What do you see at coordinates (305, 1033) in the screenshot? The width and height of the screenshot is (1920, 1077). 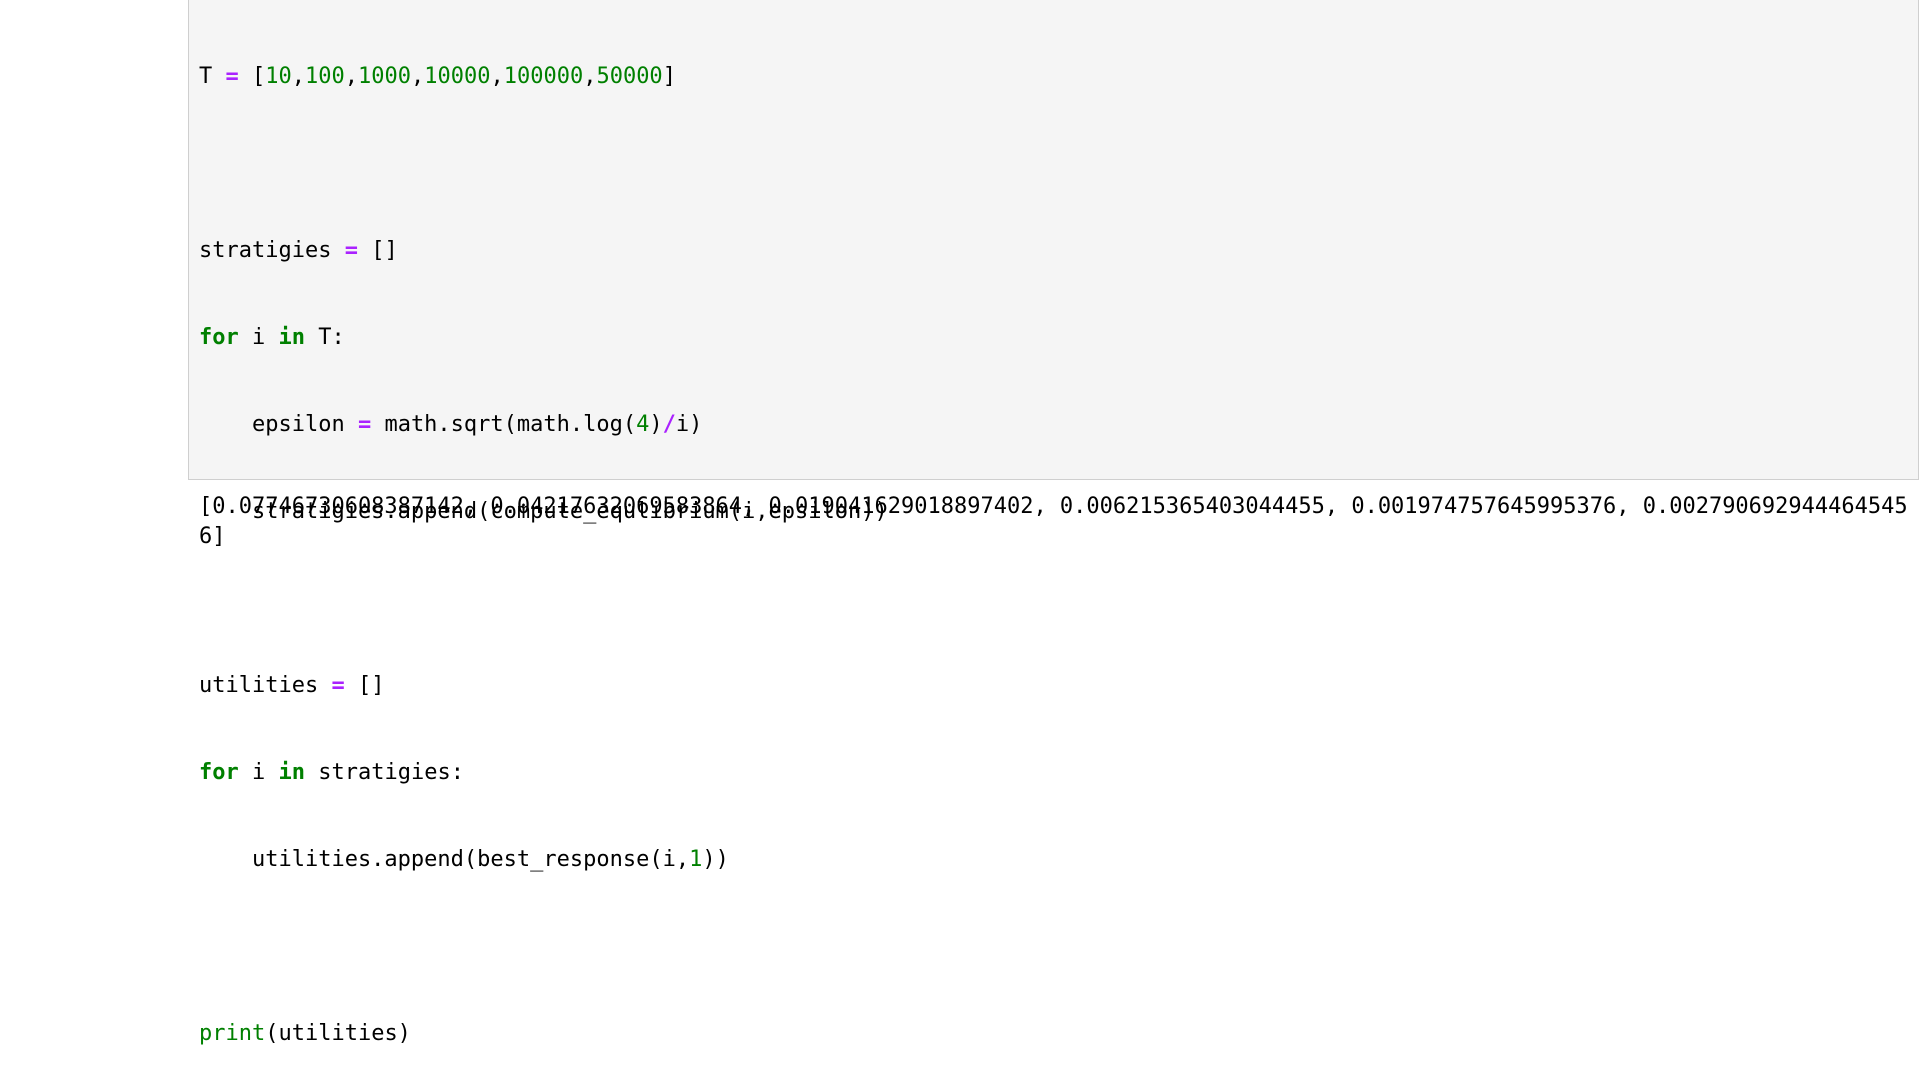 I see `code-line-12: print(utilities)` at bounding box center [305, 1033].